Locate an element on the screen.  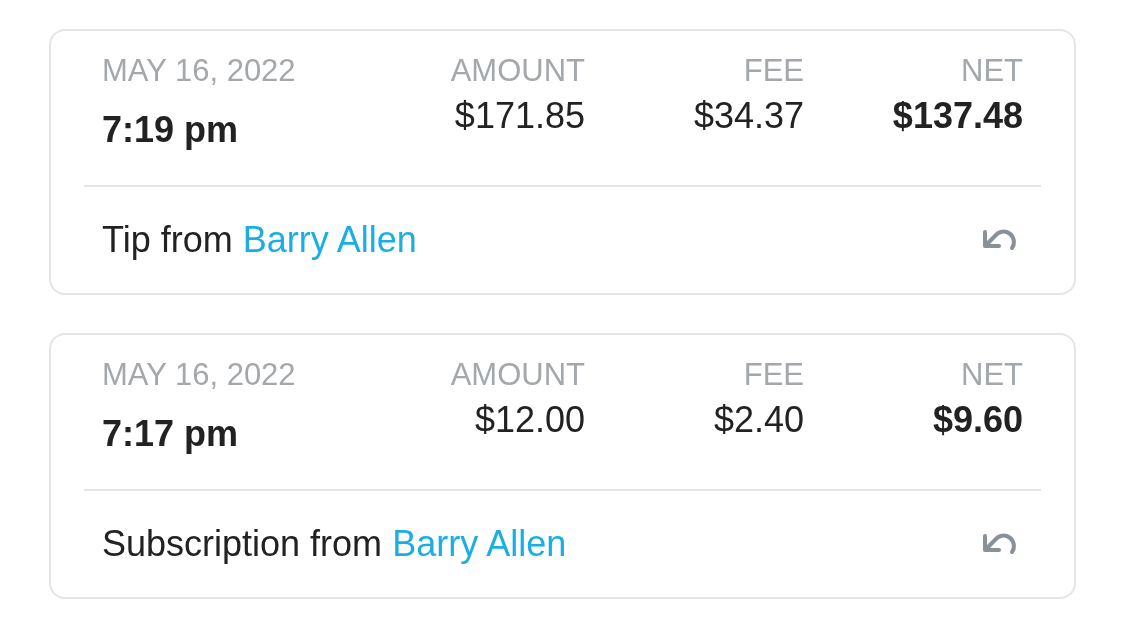
transaction-description: Subscription from Barry Allen is located at coordinates (334, 544).